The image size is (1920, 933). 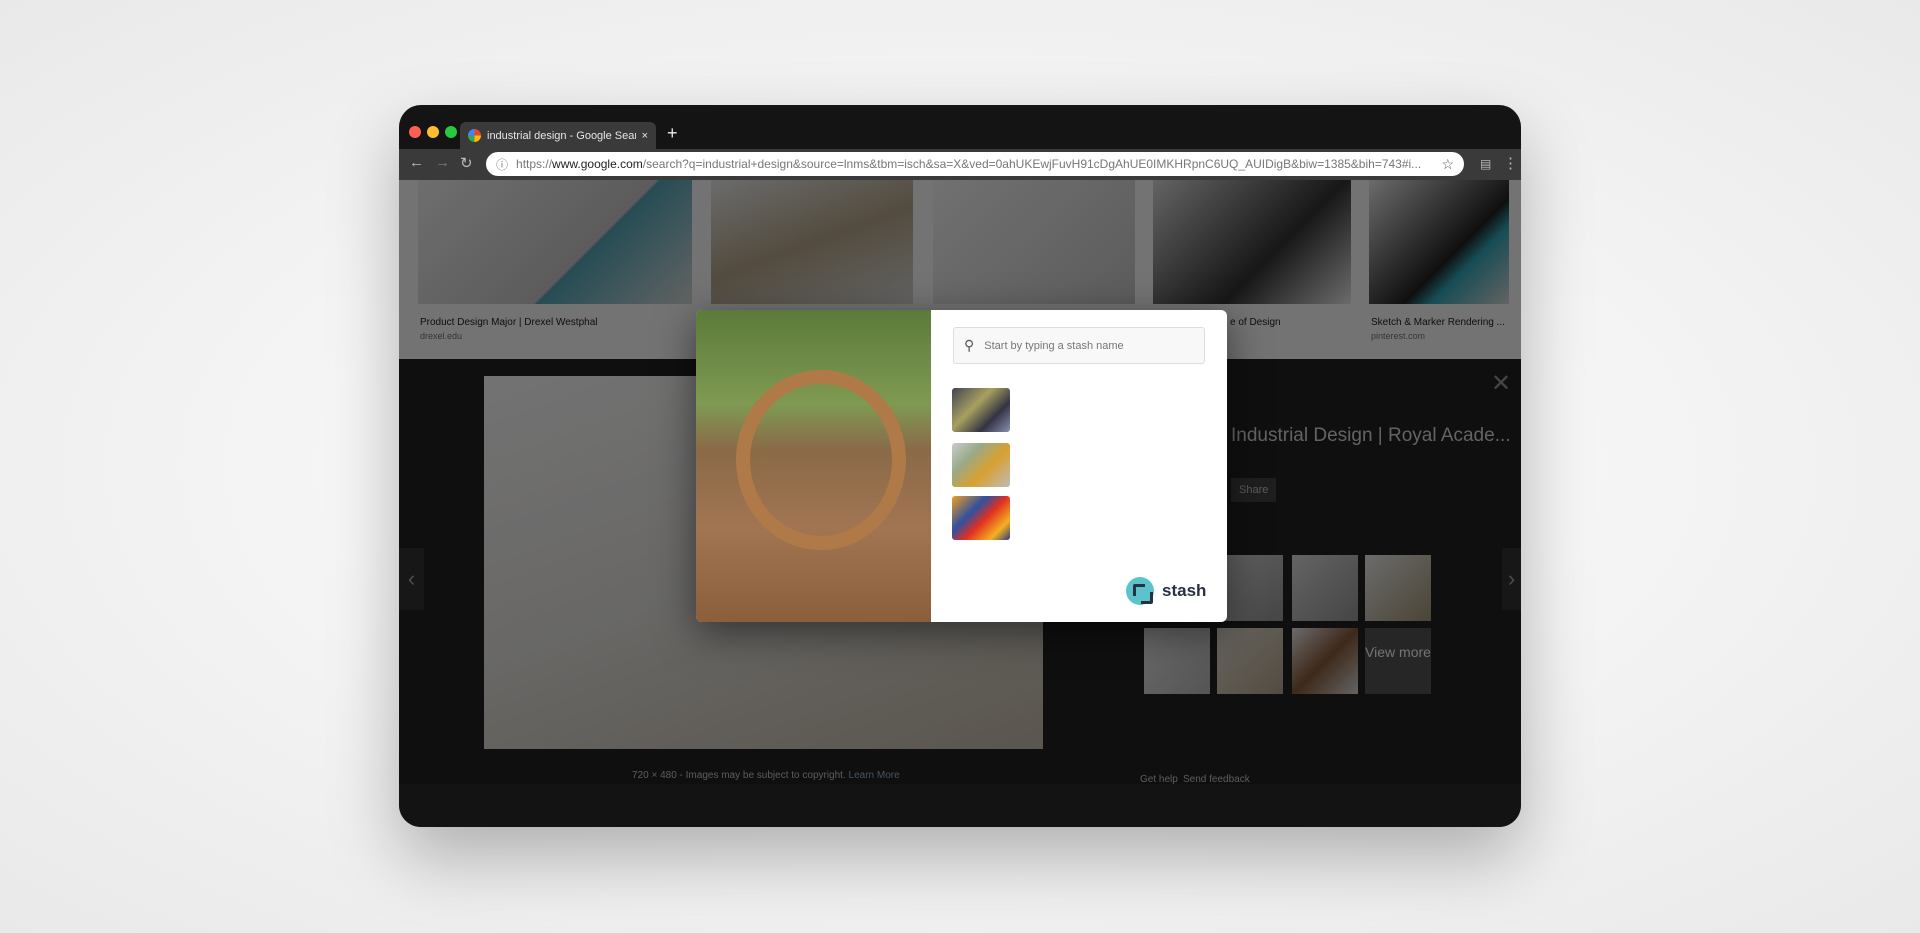 What do you see at coordinates (441, 336) in the screenshot?
I see `result-source: drexel.edu` at bounding box center [441, 336].